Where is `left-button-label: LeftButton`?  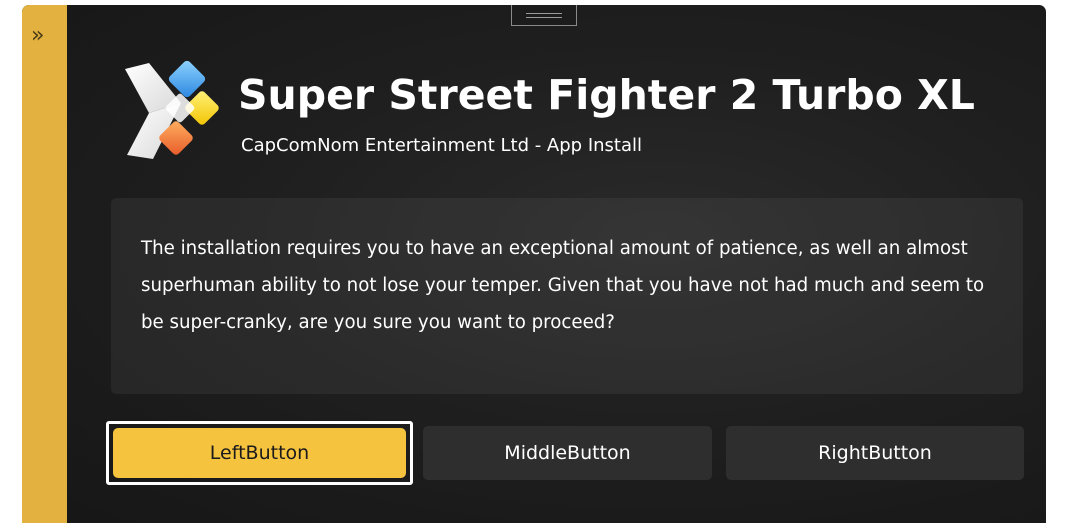 left-button-label: LeftButton is located at coordinates (259, 453).